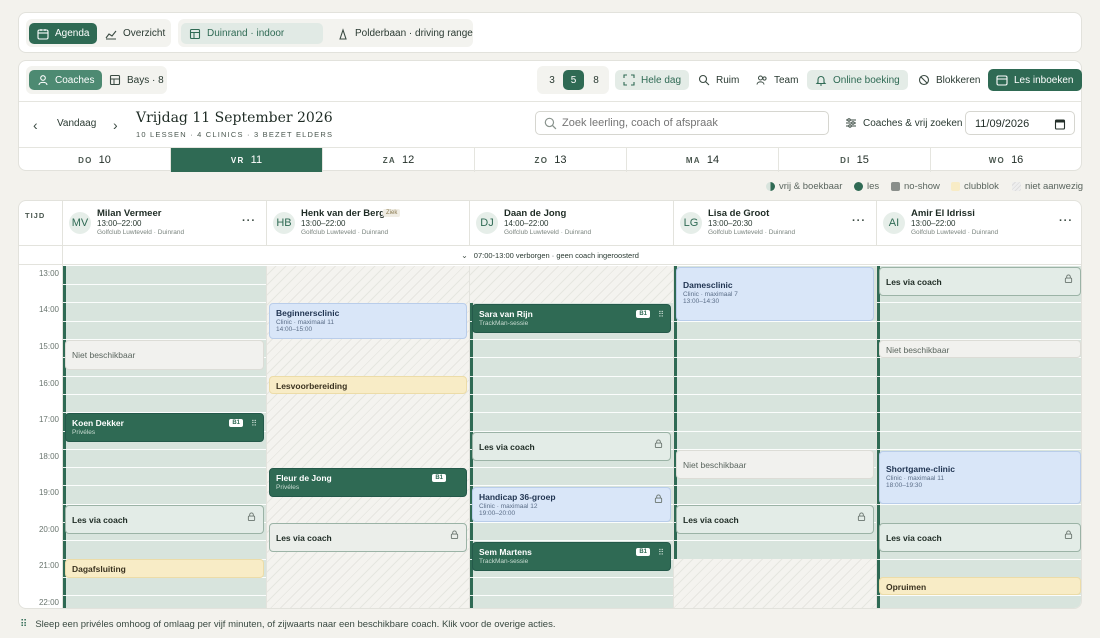  I want to click on today-button: Vandaag, so click(76, 123).